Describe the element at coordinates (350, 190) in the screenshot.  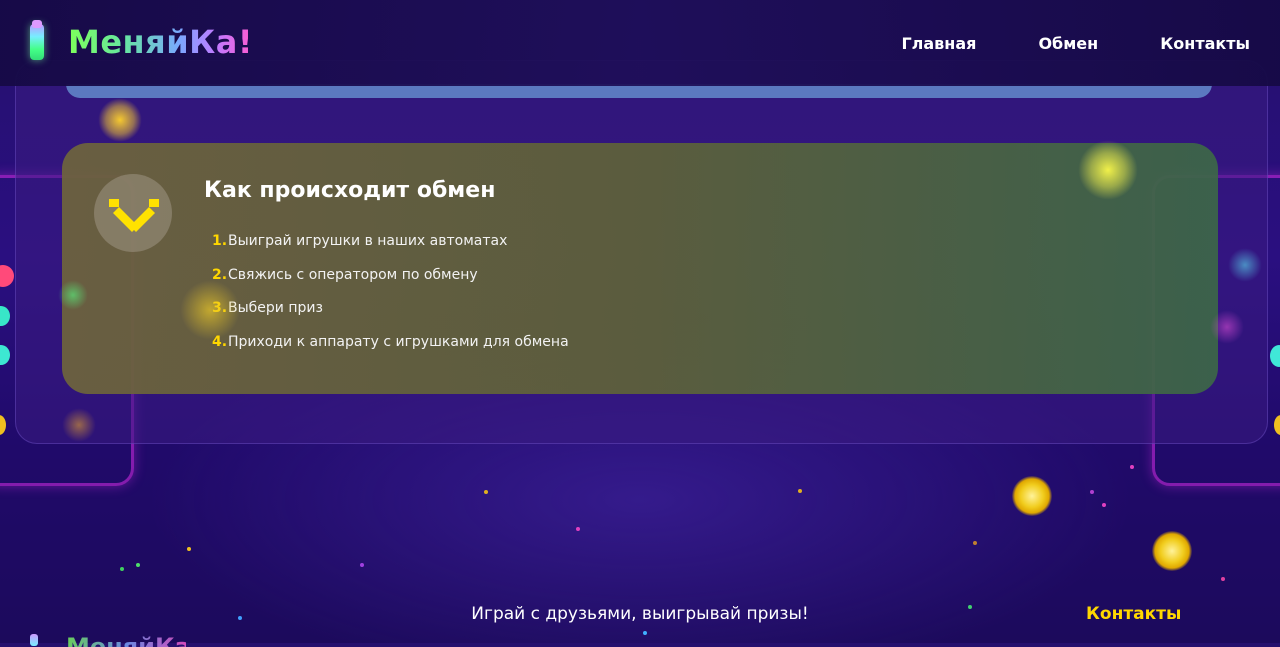
I see `exchange-title: Как происходит обмен` at that location.